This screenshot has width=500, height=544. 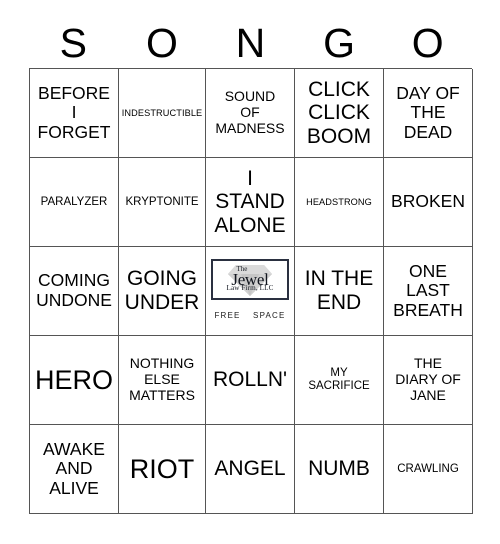 I want to click on bingo-cell: KRYPTONITE, so click(x=162, y=202).